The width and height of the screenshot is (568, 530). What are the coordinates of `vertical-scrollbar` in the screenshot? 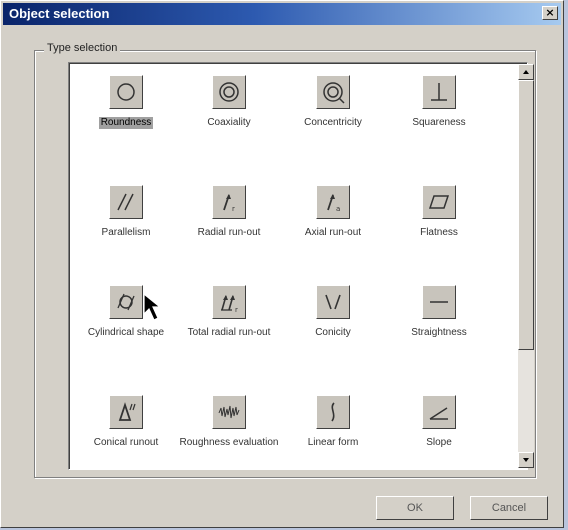 It's located at (526, 266).